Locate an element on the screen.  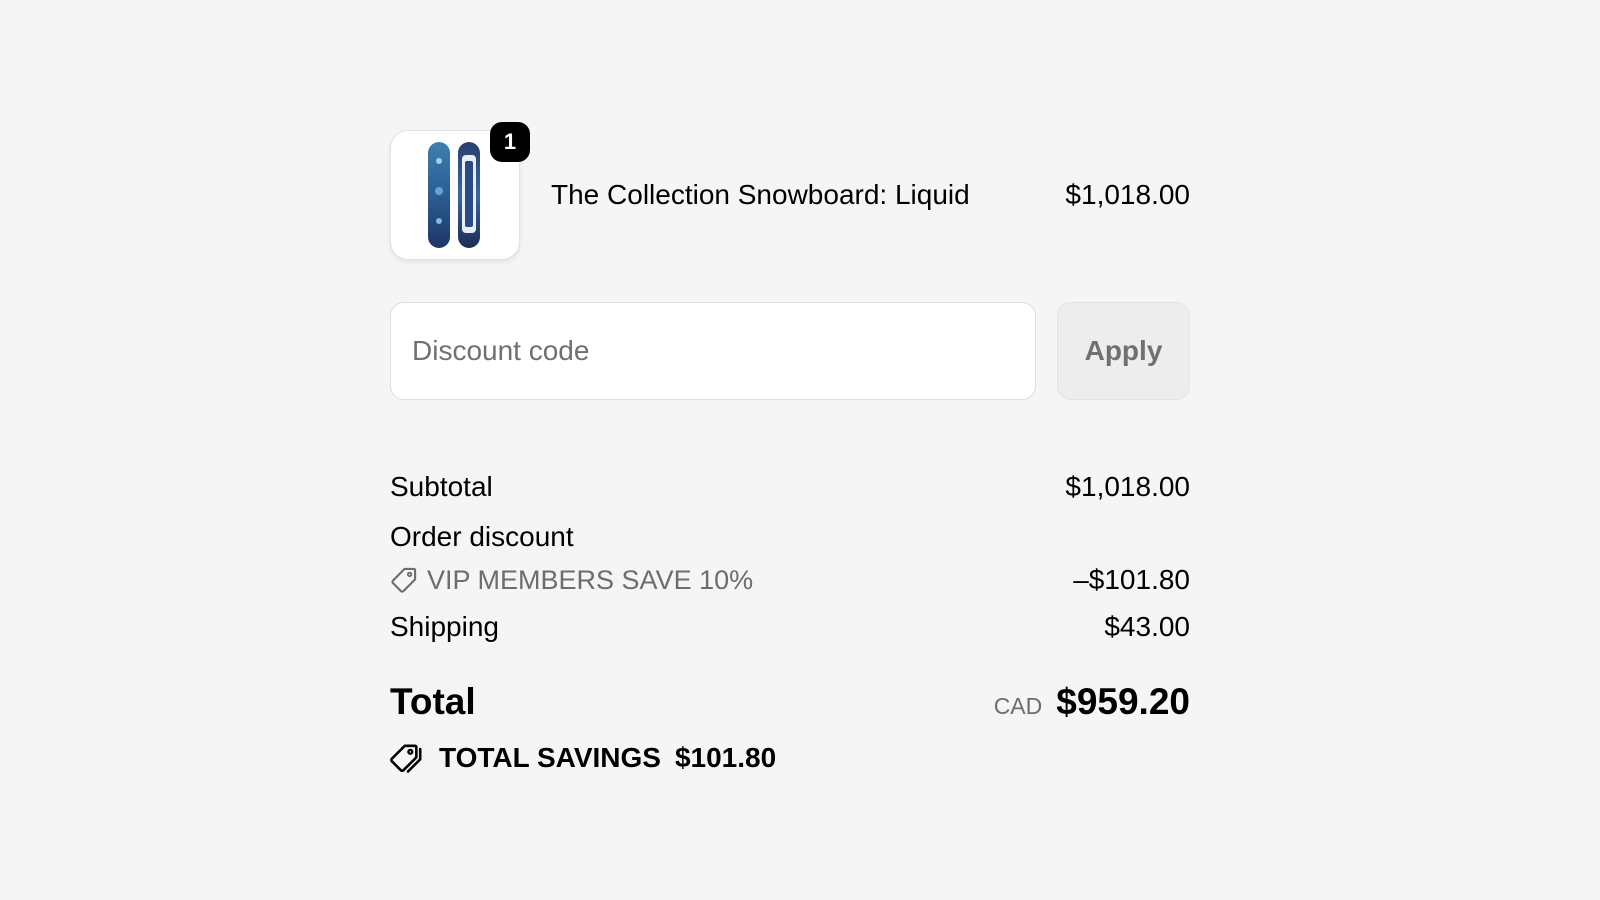
currency-code: CAD is located at coordinates (1018, 706).